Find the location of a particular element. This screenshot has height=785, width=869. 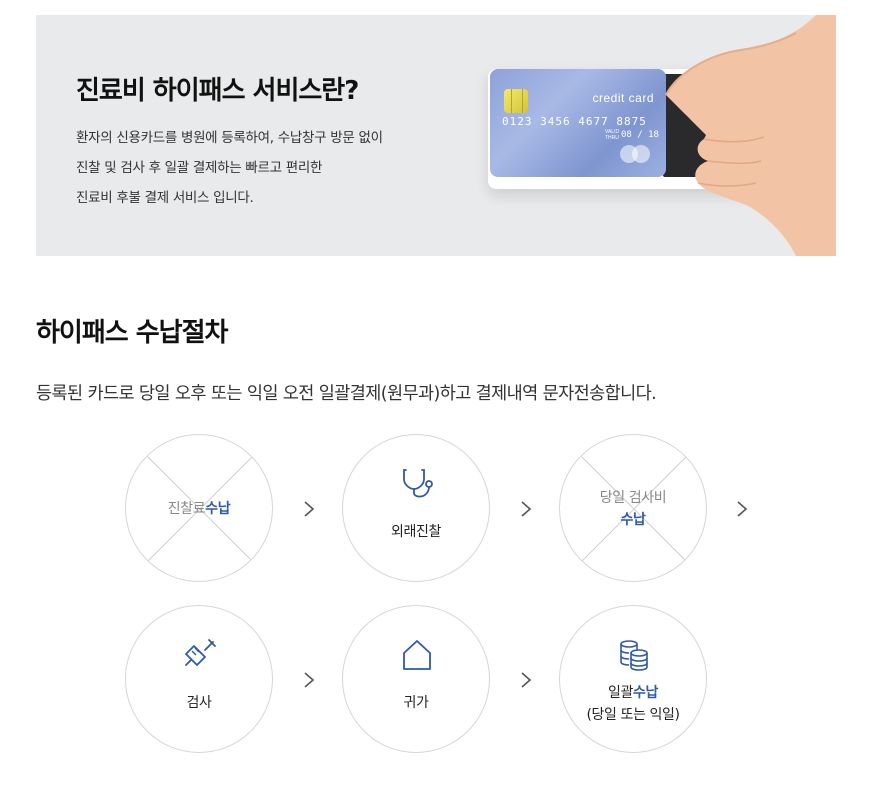

section-title: 하이패스 수납절차 is located at coordinates (132, 333).